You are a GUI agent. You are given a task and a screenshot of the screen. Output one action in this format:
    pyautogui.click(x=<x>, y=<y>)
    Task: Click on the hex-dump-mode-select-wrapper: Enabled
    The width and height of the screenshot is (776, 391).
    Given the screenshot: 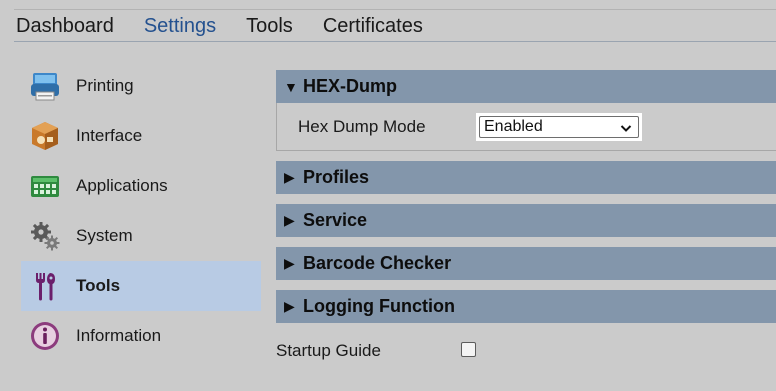 What is the action you would take?
    pyautogui.click(x=559, y=126)
    